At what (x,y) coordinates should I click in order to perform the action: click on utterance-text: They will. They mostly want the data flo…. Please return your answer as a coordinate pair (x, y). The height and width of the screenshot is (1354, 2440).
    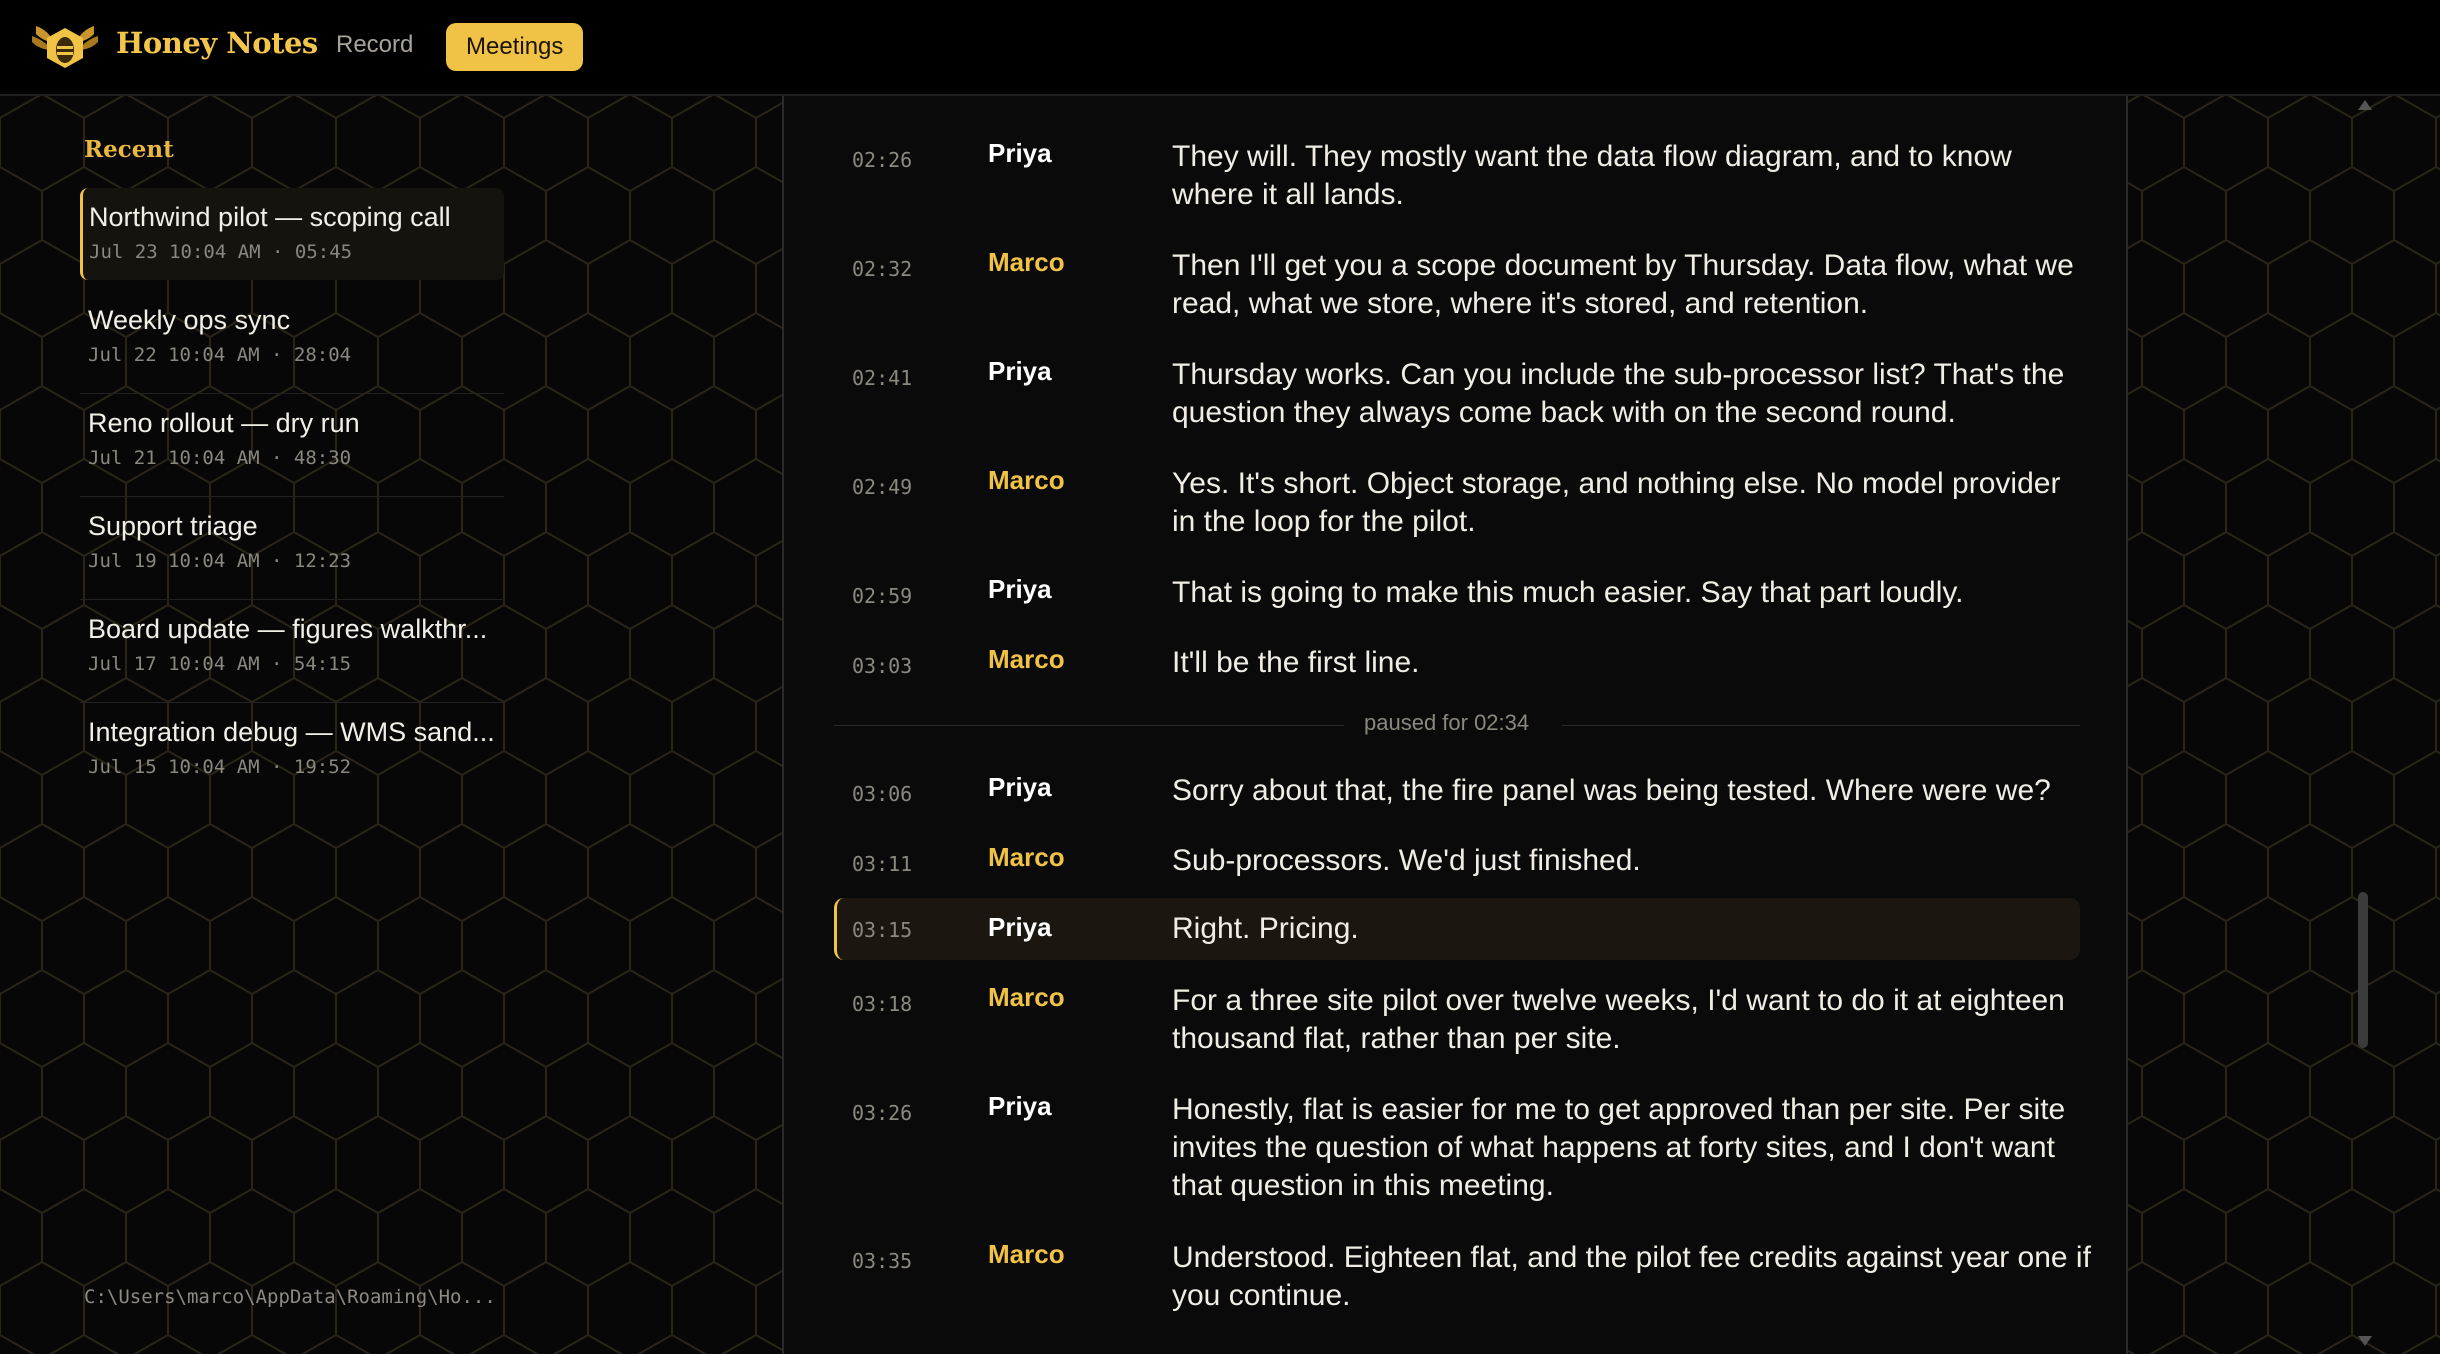
    Looking at the image, I should click on (1592, 175).